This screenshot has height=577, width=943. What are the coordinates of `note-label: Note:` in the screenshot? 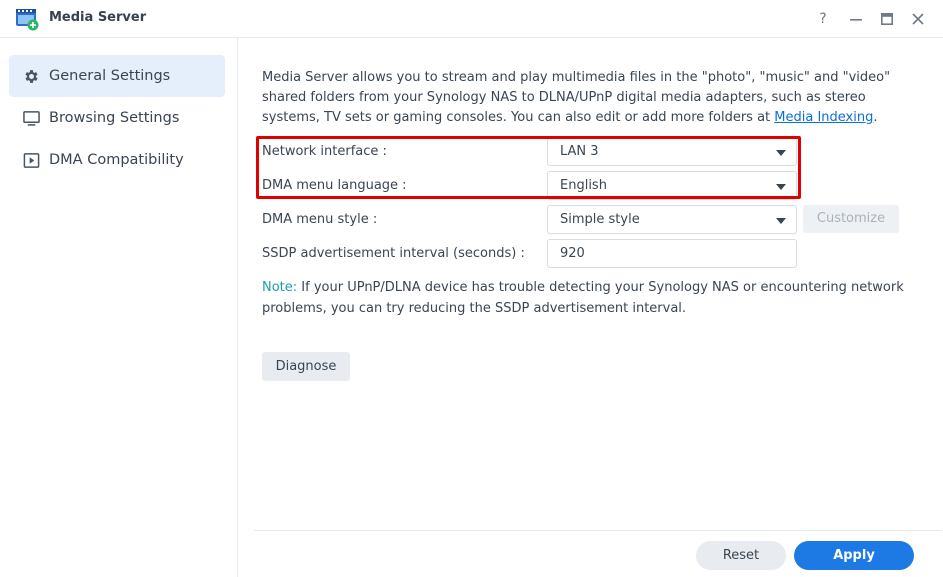 It's located at (280, 287).